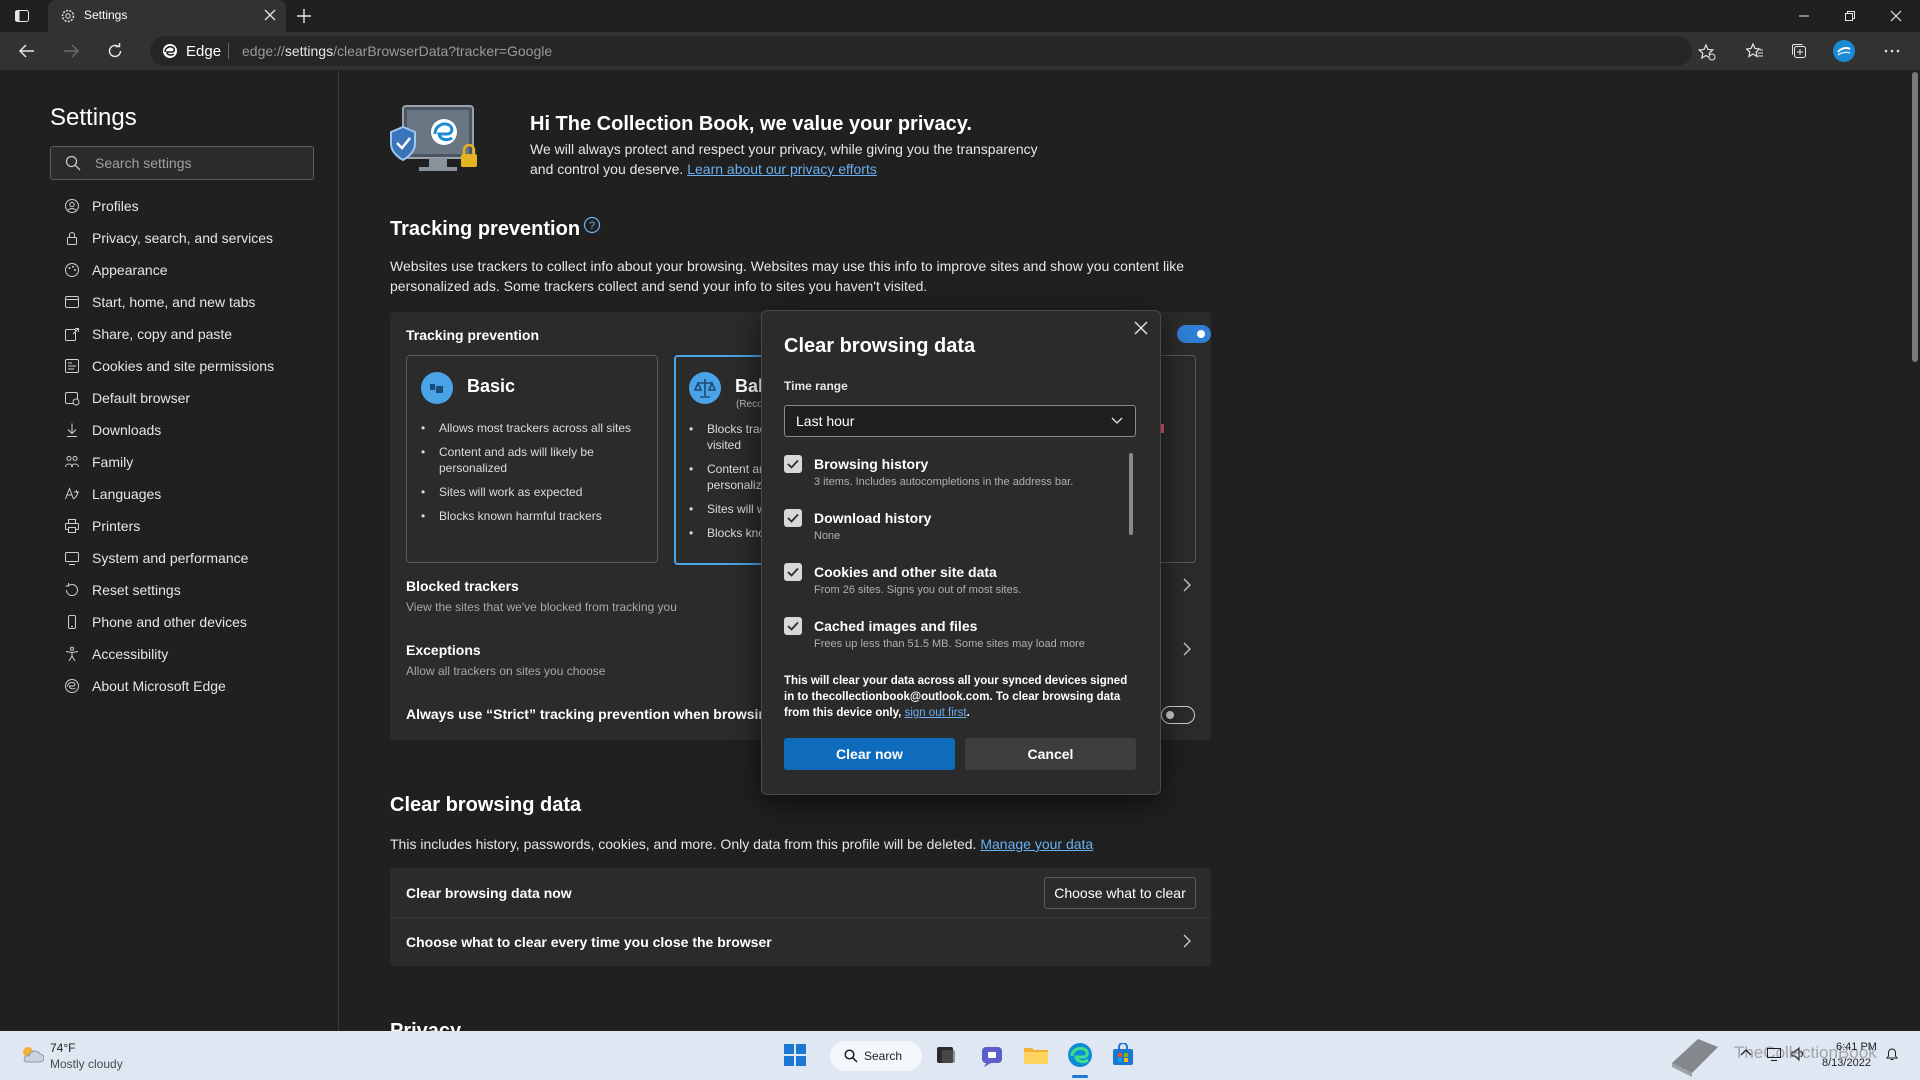  What do you see at coordinates (1187, 649) in the screenshot?
I see `exceptions-chevron-icon` at bounding box center [1187, 649].